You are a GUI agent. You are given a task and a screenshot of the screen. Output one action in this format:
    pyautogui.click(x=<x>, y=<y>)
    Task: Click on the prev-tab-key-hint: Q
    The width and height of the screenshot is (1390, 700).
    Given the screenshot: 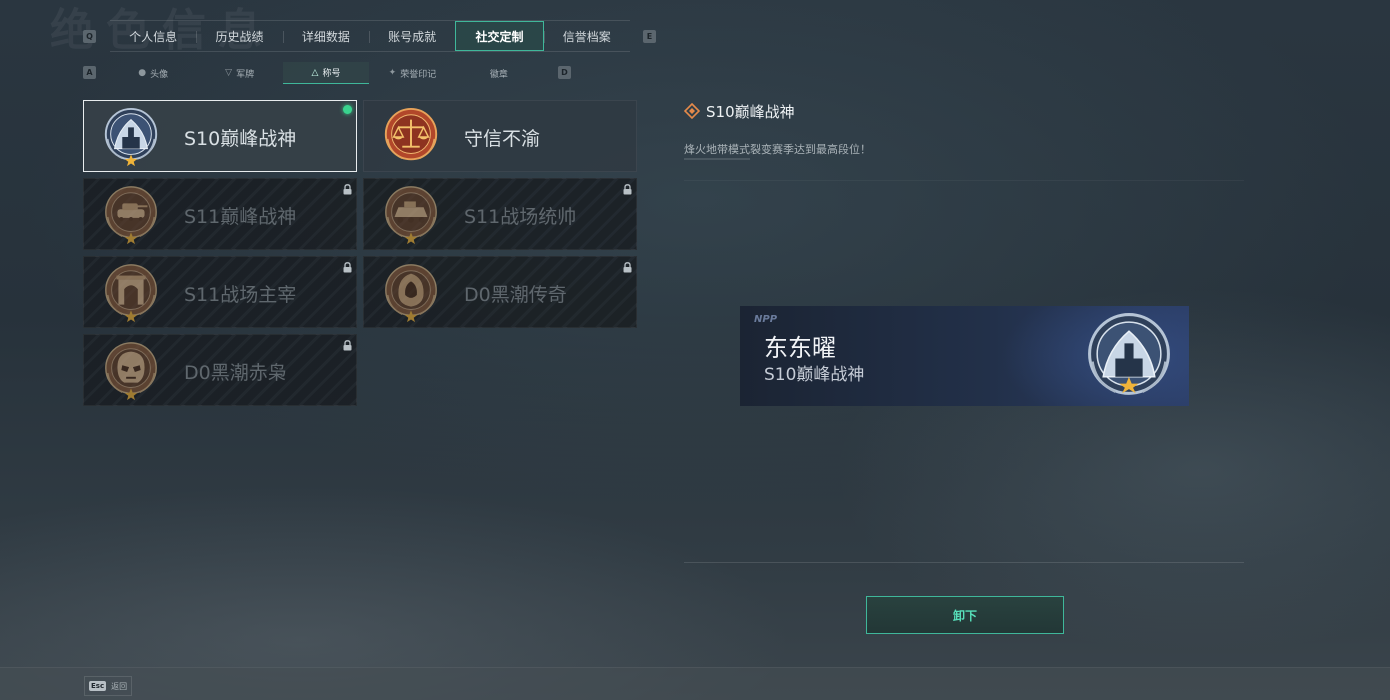 What is the action you would take?
    pyautogui.click(x=89, y=36)
    